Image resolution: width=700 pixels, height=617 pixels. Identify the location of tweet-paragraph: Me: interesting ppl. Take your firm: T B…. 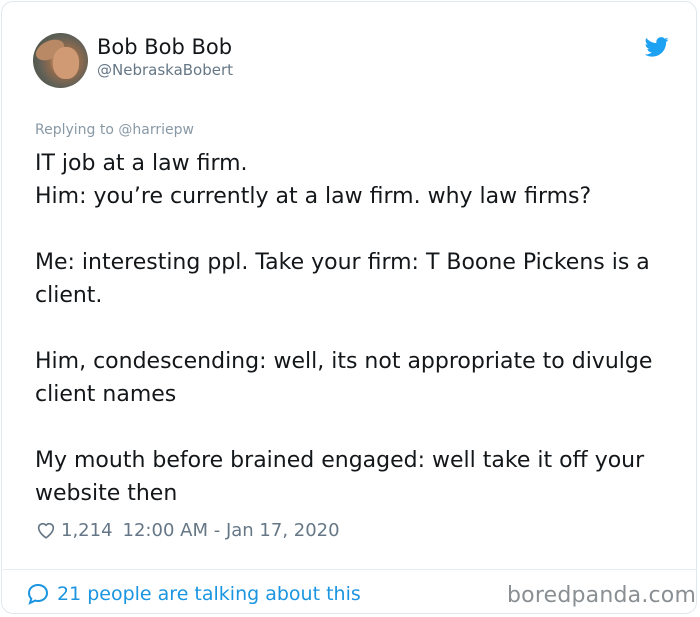
(355, 279).